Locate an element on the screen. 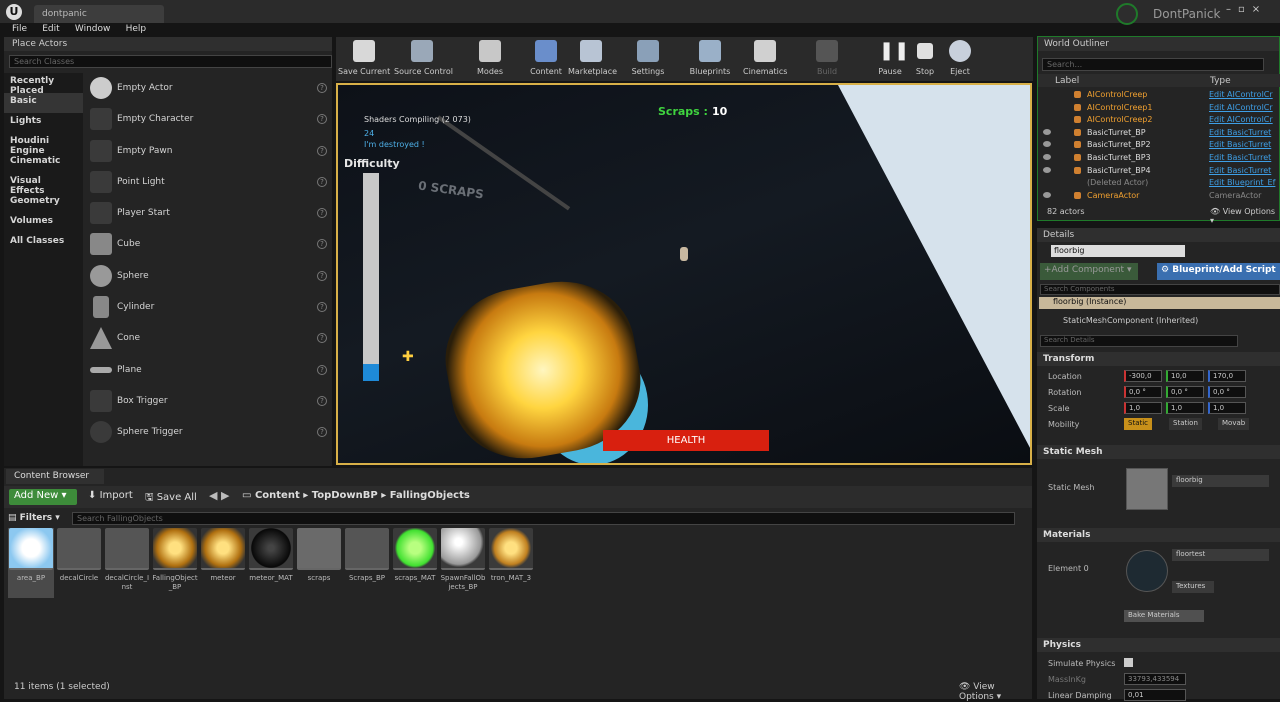 This screenshot has height=702, width=1280. outliner-row: (Deleted Actor) Edit Blueprint_Ef is located at coordinates (1159, 183).